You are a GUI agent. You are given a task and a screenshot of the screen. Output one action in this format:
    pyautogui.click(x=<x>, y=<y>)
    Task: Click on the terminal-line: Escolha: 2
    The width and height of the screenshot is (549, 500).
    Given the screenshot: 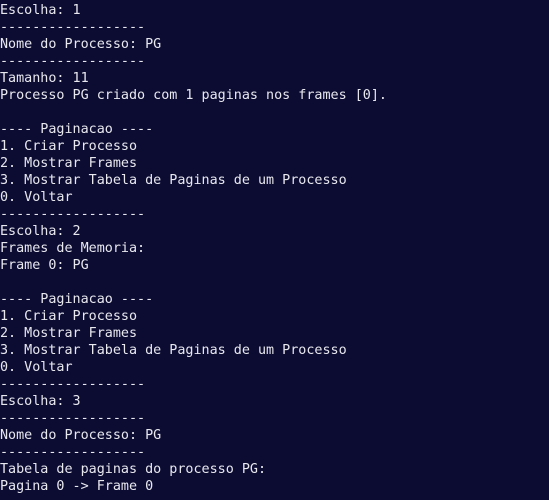 What is the action you would take?
    pyautogui.click(x=40, y=231)
    